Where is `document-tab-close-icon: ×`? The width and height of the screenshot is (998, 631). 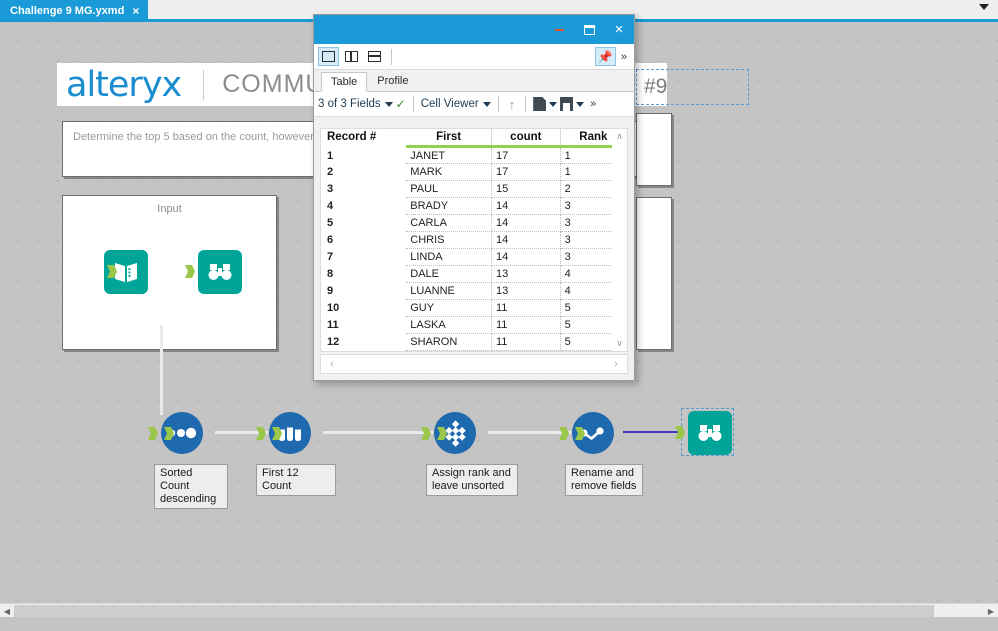
document-tab-close-icon: × is located at coordinates (135, 11).